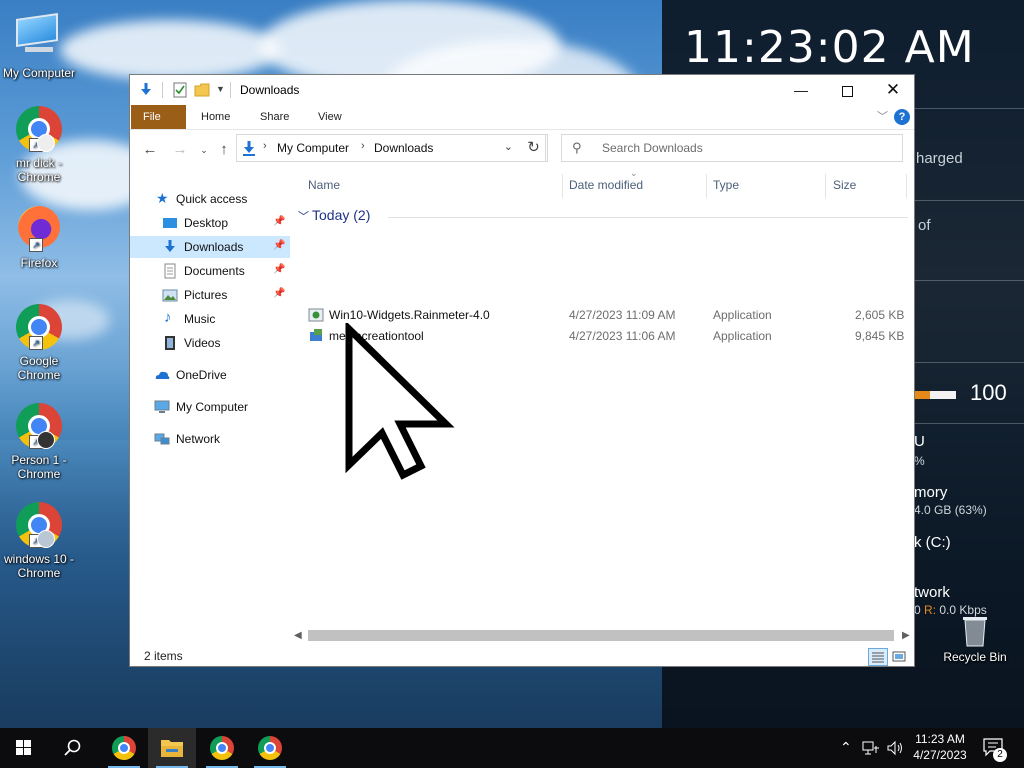 This screenshot has height=771, width=1024. What do you see at coordinates (932, 542) in the screenshot?
I see `disk-widget-label: k (C:)` at bounding box center [932, 542].